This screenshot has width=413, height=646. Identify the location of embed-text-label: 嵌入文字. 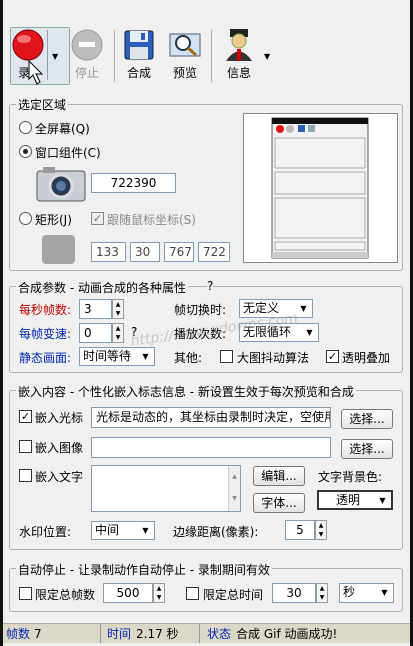
(59, 477).